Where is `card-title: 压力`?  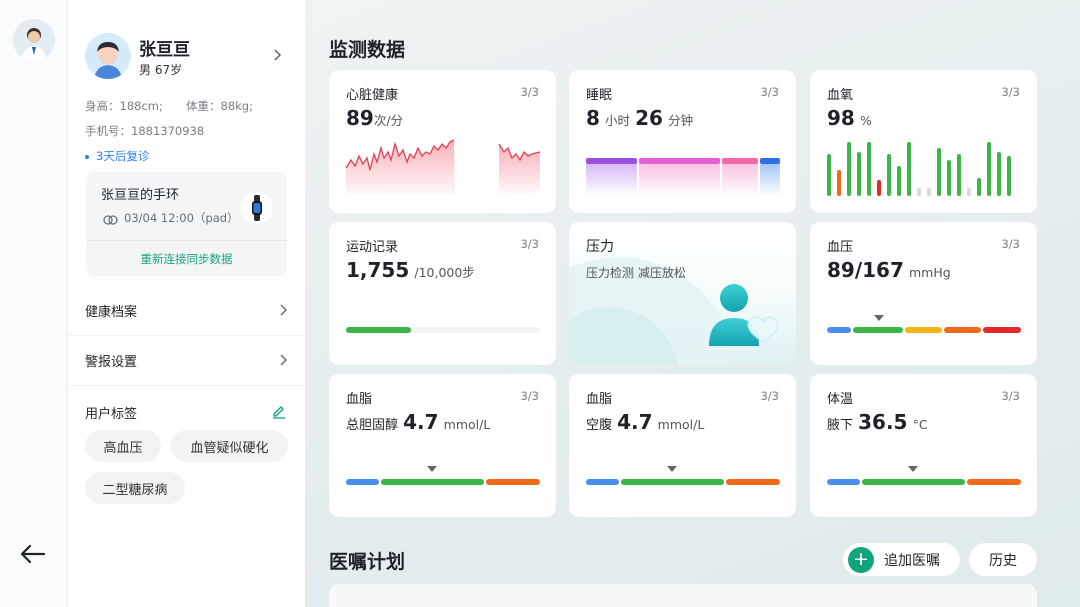 card-title: 压力 is located at coordinates (600, 247).